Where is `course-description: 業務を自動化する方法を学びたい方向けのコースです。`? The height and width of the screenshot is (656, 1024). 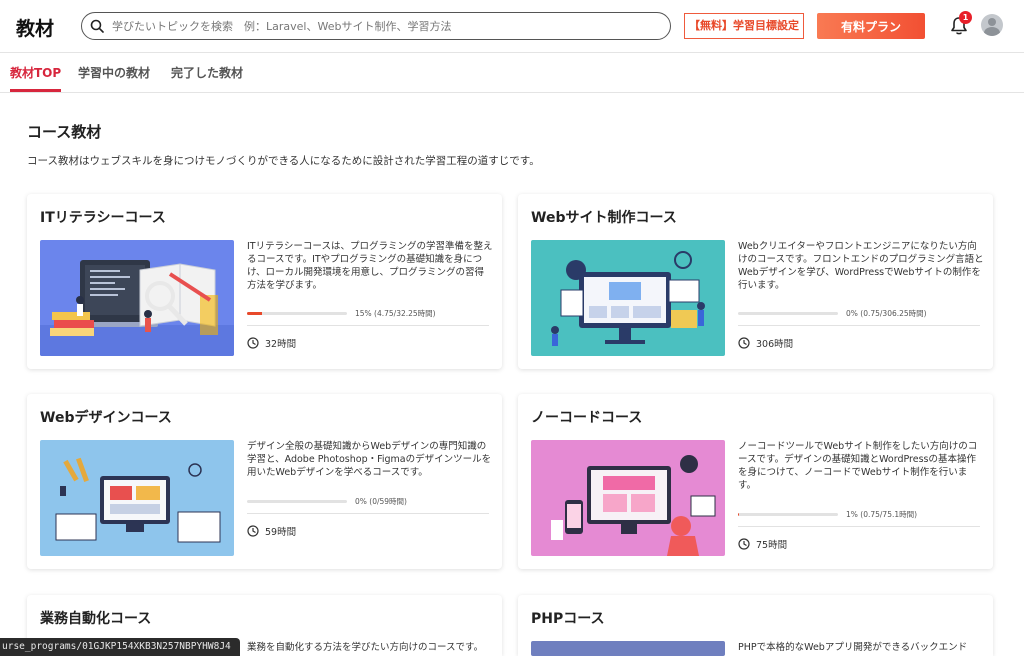
course-description: 業務を自動化する方法を学びたい方向けのコースです。 is located at coordinates (365, 647).